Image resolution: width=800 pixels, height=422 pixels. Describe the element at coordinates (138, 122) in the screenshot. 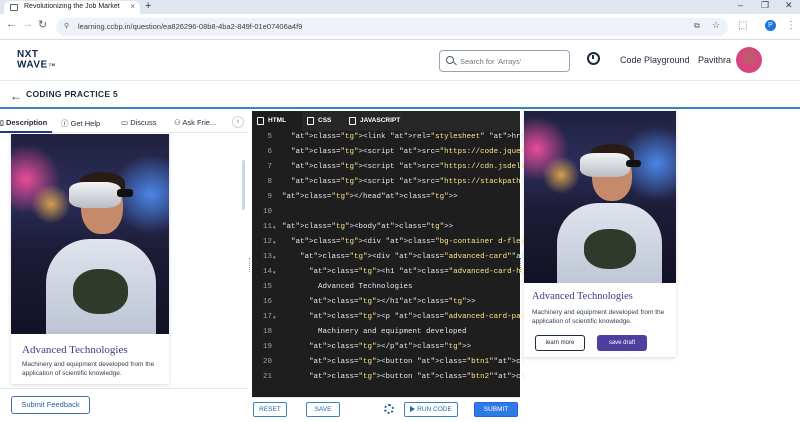

I see `tab-discuss: ▭ Discuss` at that location.